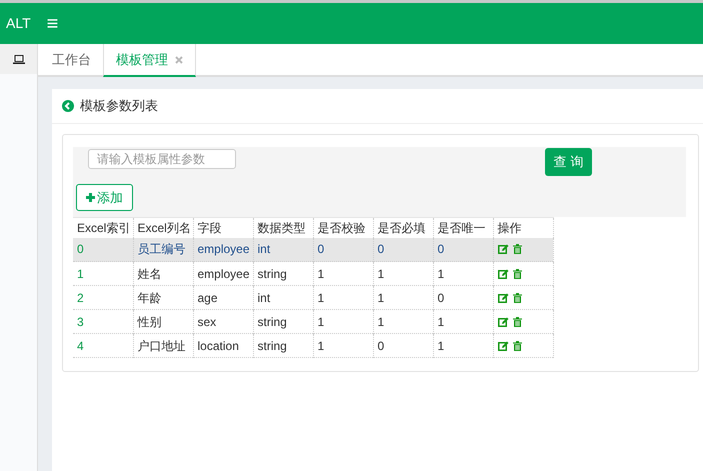 This screenshot has width=703, height=471. I want to click on table-row: 2 年龄 age int 1 1 0, so click(313, 298).